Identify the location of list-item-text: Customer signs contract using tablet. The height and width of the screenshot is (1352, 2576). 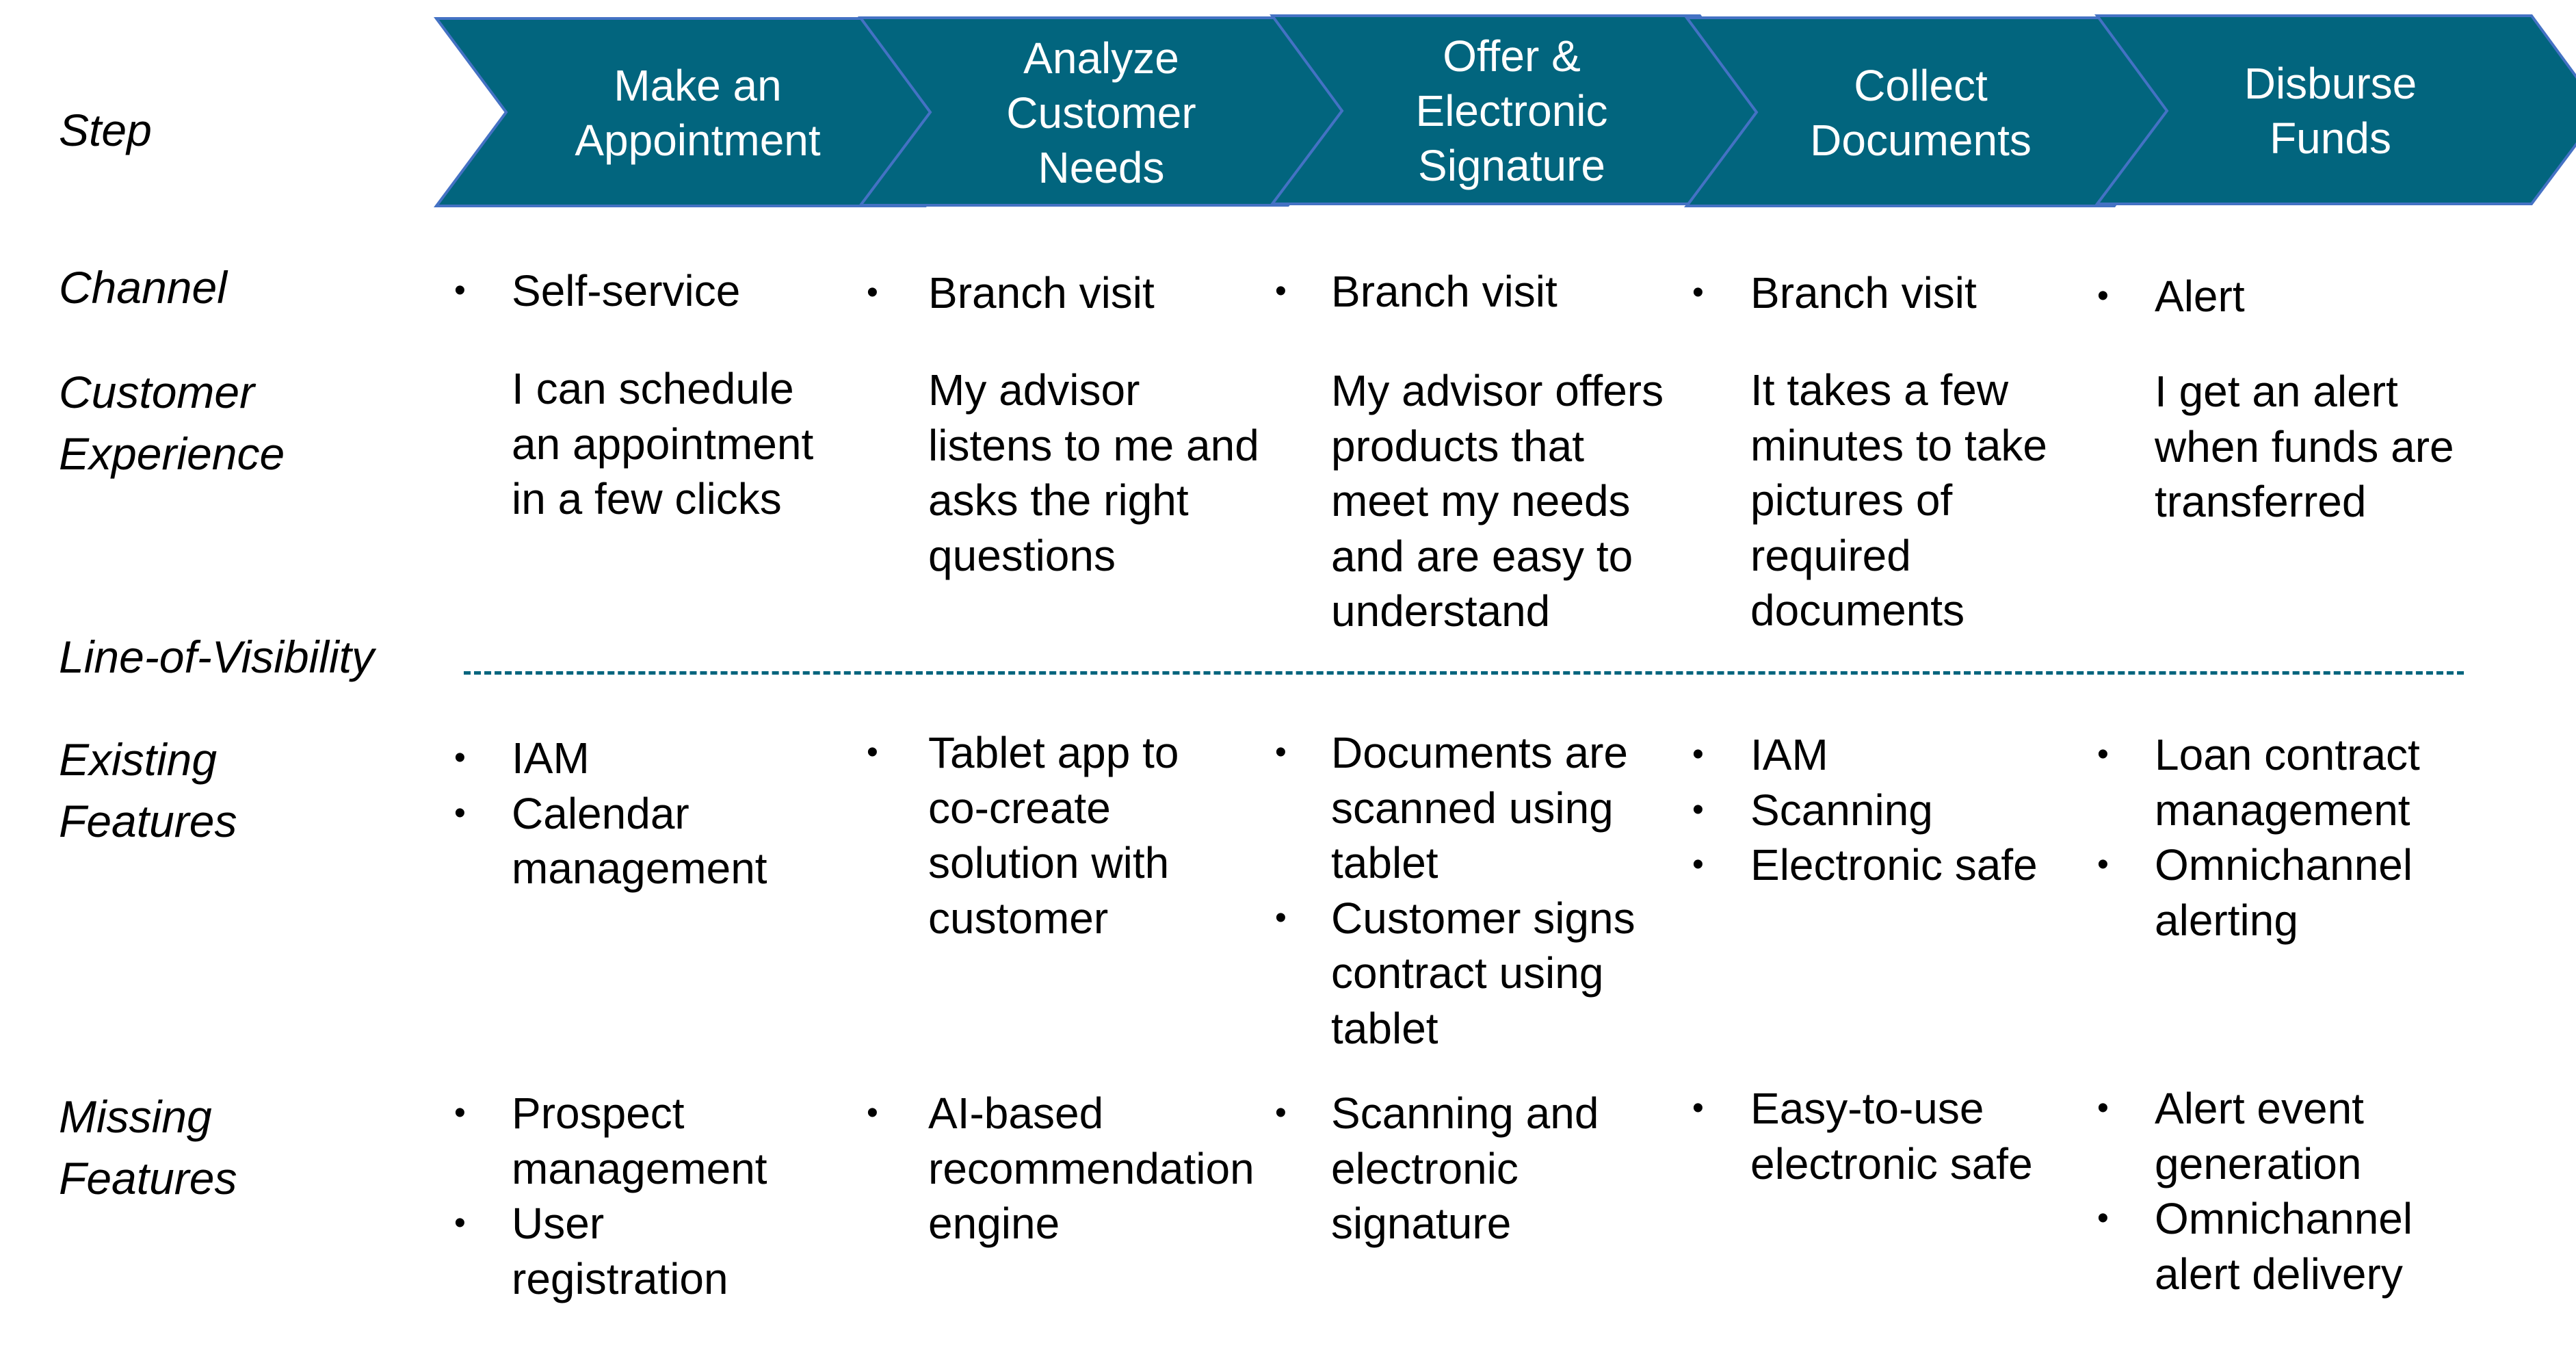
(1483, 973).